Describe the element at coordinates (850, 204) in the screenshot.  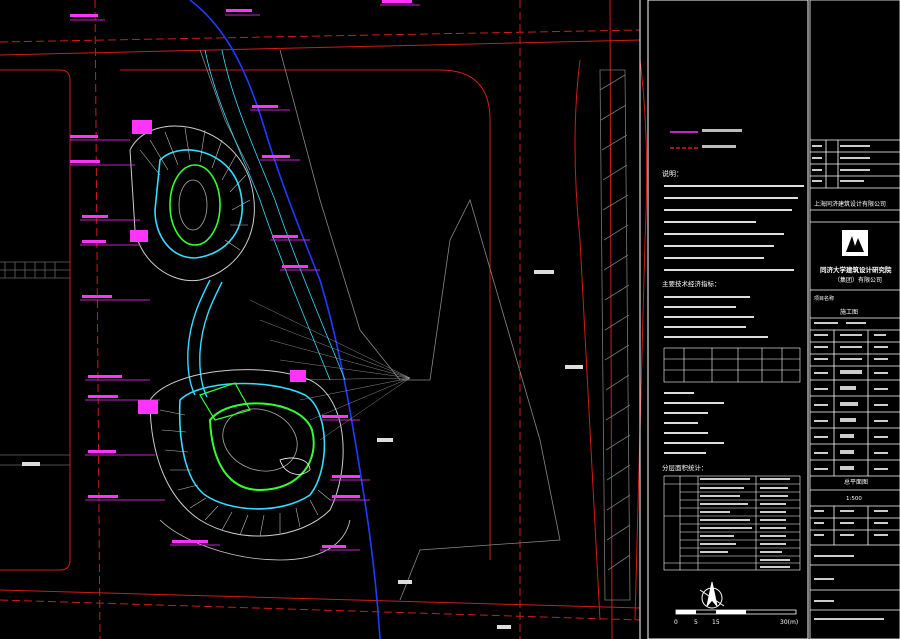
I see `company-name: 上海同济建筑设计有限公司` at that location.